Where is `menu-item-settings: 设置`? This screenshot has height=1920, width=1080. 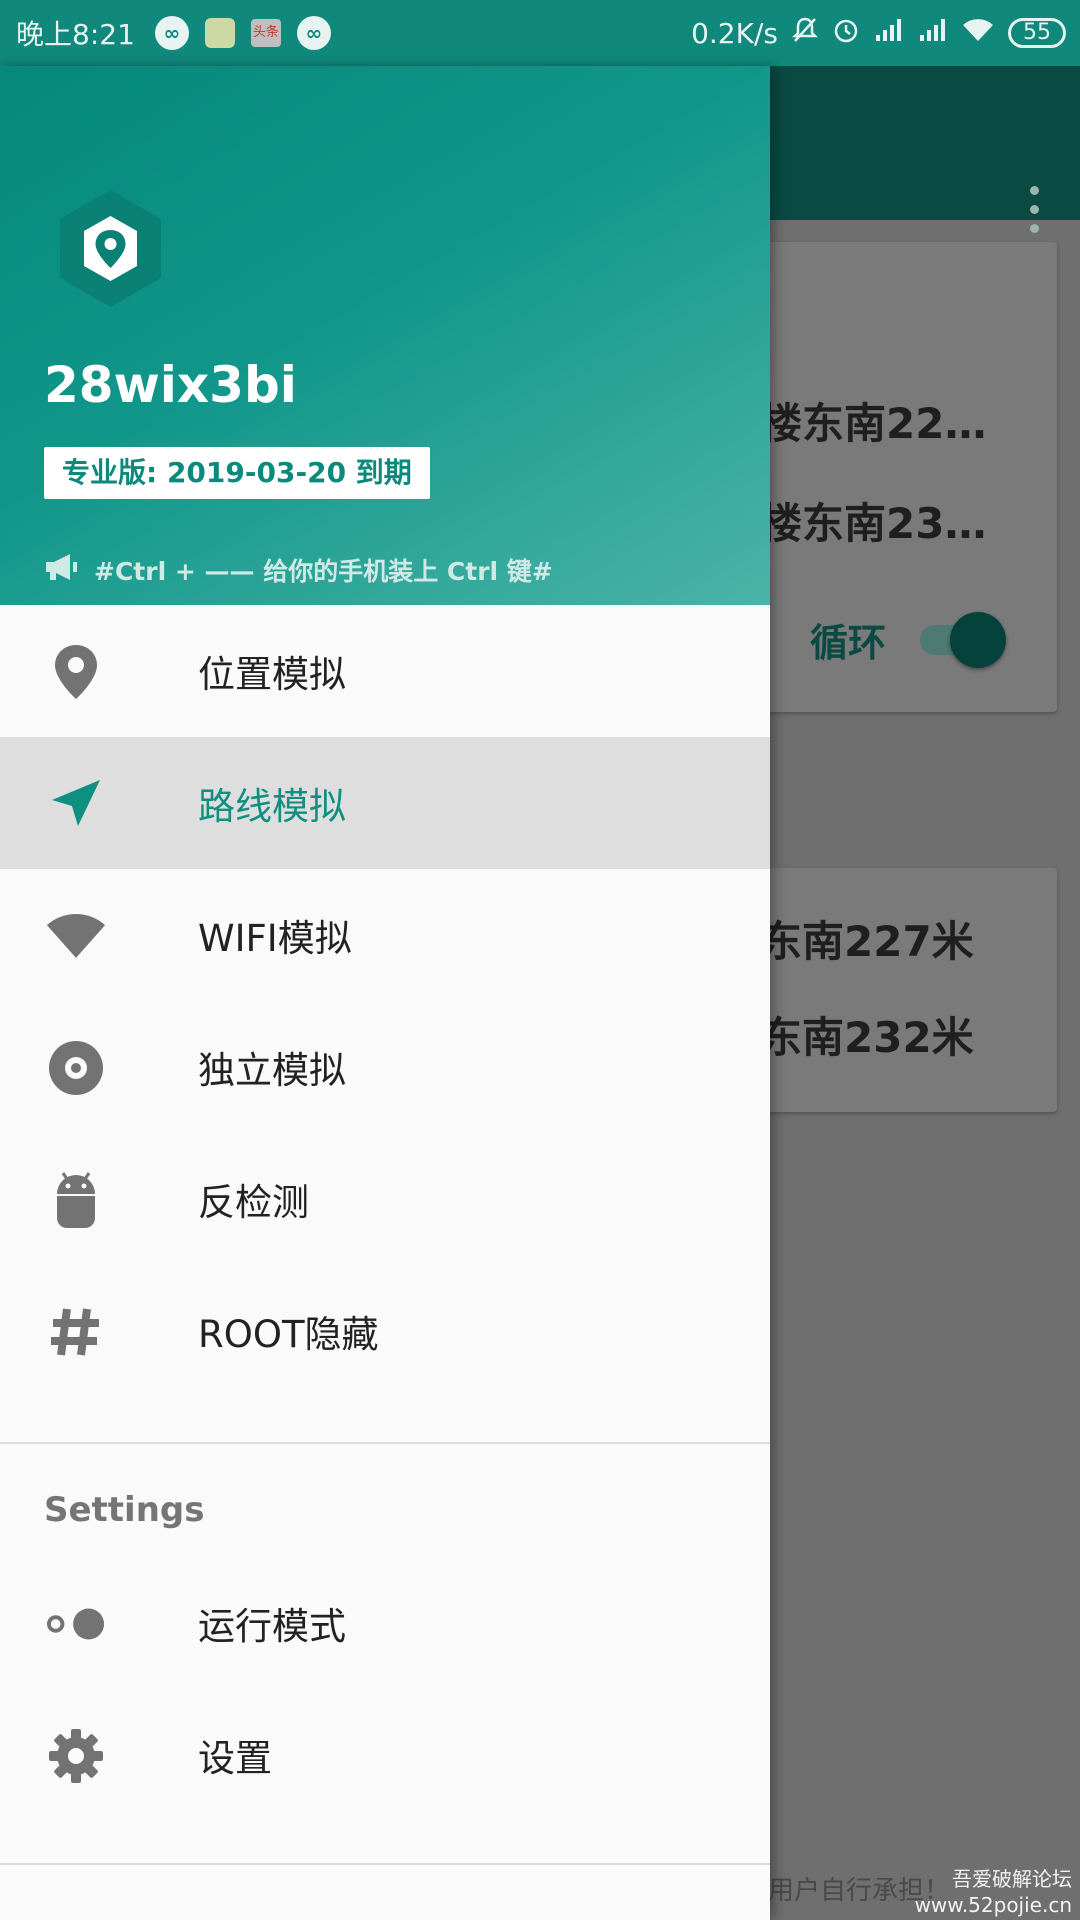
menu-item-settings: 设置 is located at coordinates (385, 1755).